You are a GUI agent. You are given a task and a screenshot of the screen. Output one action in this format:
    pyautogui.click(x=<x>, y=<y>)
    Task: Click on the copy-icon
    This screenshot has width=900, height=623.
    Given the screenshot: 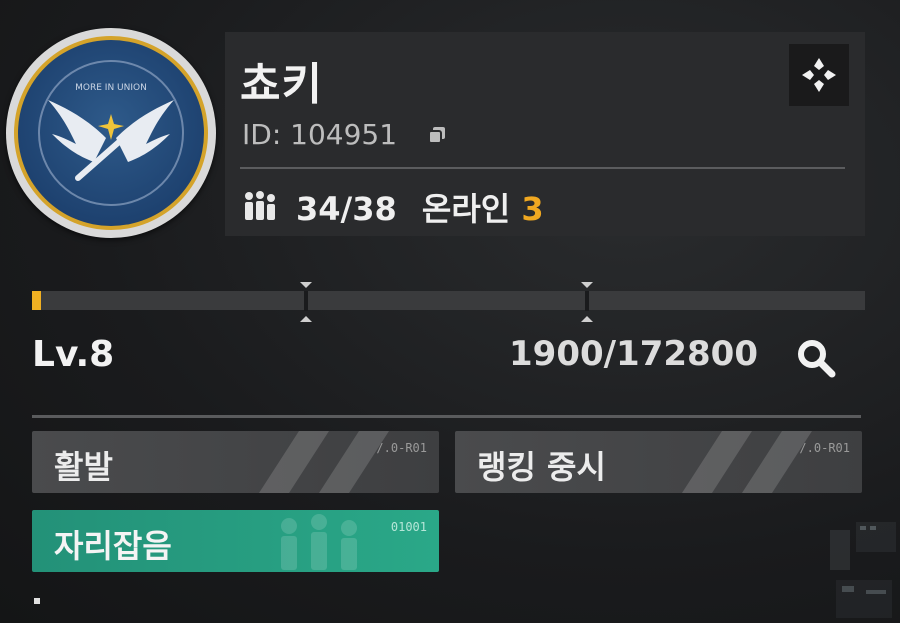 What is the action you would take?
    pyautogui.click(x=437, y=135)
    